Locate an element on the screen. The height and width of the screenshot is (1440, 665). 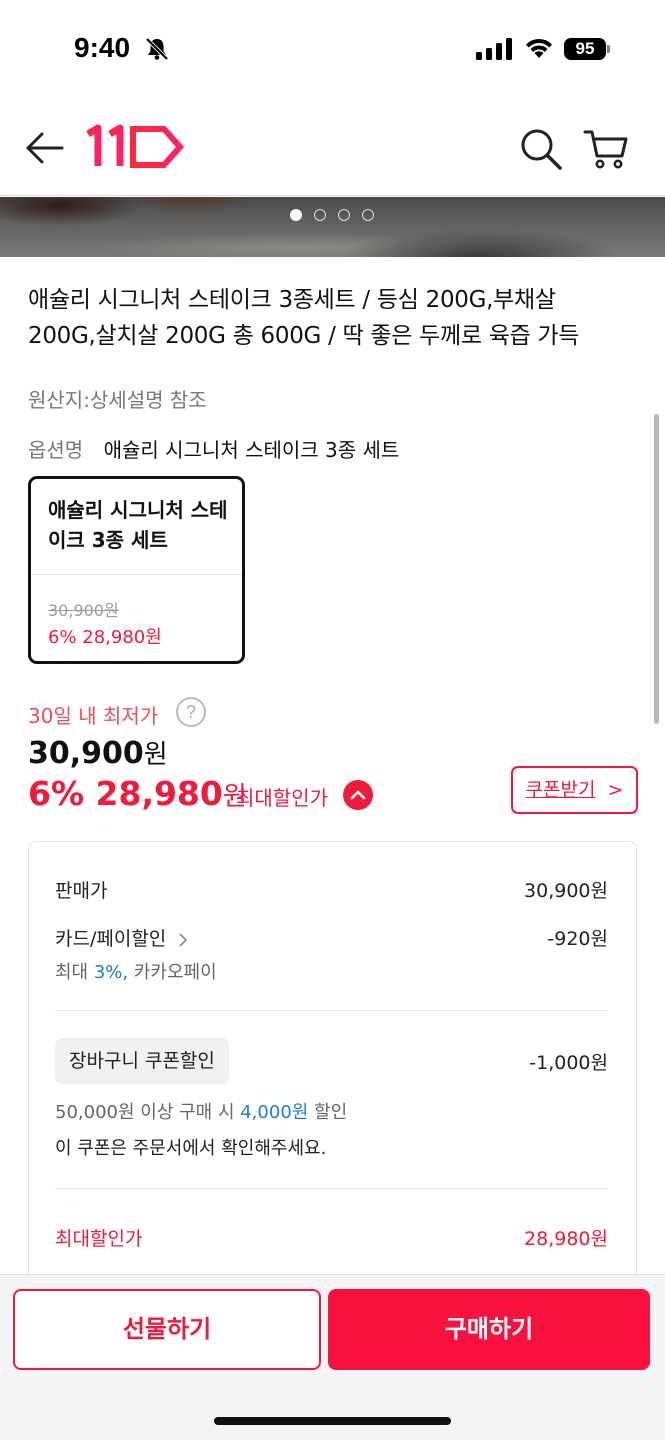
coupon-cond-suffix: 할인 is located at coordinates (328, 1112).